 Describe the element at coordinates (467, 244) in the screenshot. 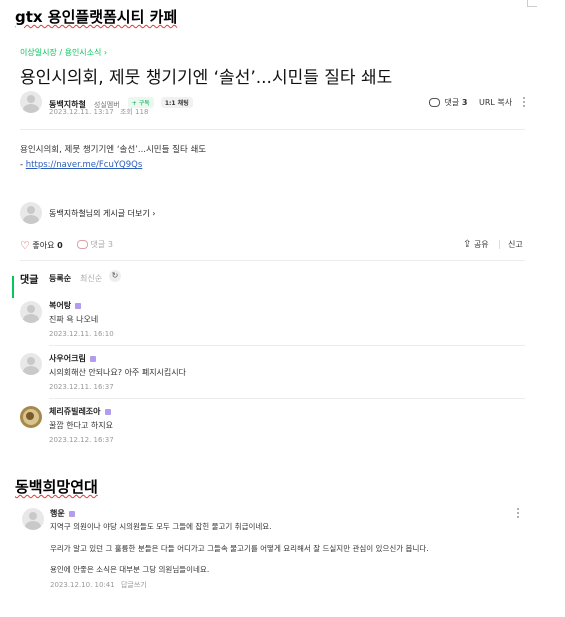

I see `share-icon: ⇪` at that location.